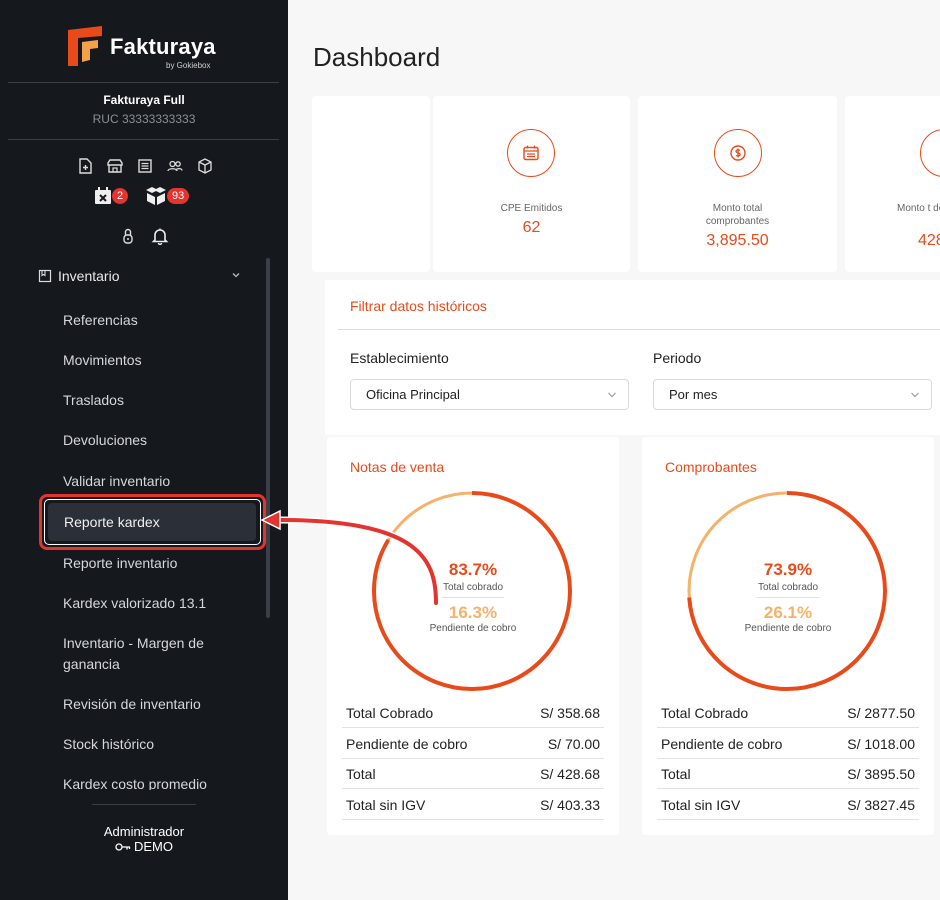  What do you see at coordinates (115, 166) in the screenshot?
I see `store-icon` at bounding box center [115, 166].